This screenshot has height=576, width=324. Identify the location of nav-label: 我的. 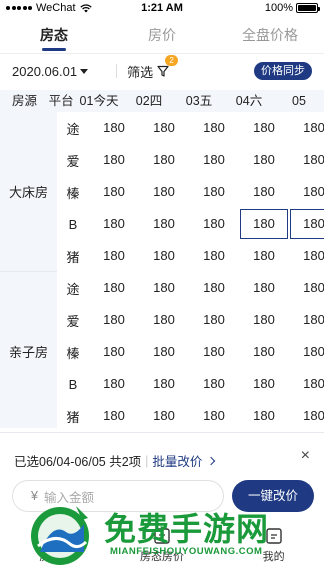
(273, 557).